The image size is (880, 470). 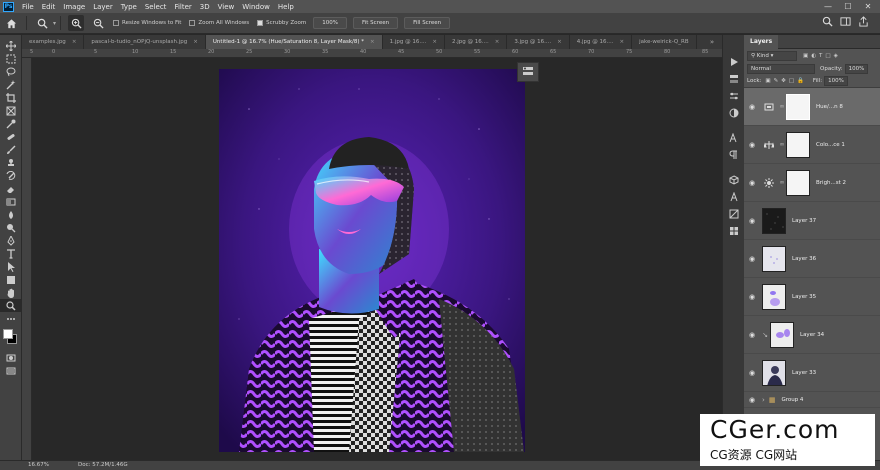 I want to click on minimize-button: —, so click(x=828, y=6).